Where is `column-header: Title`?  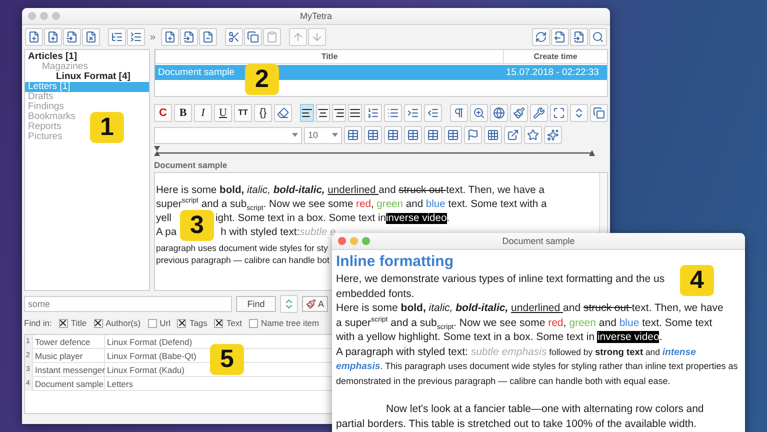 column-header: Title is located at coordinates (329, 56).